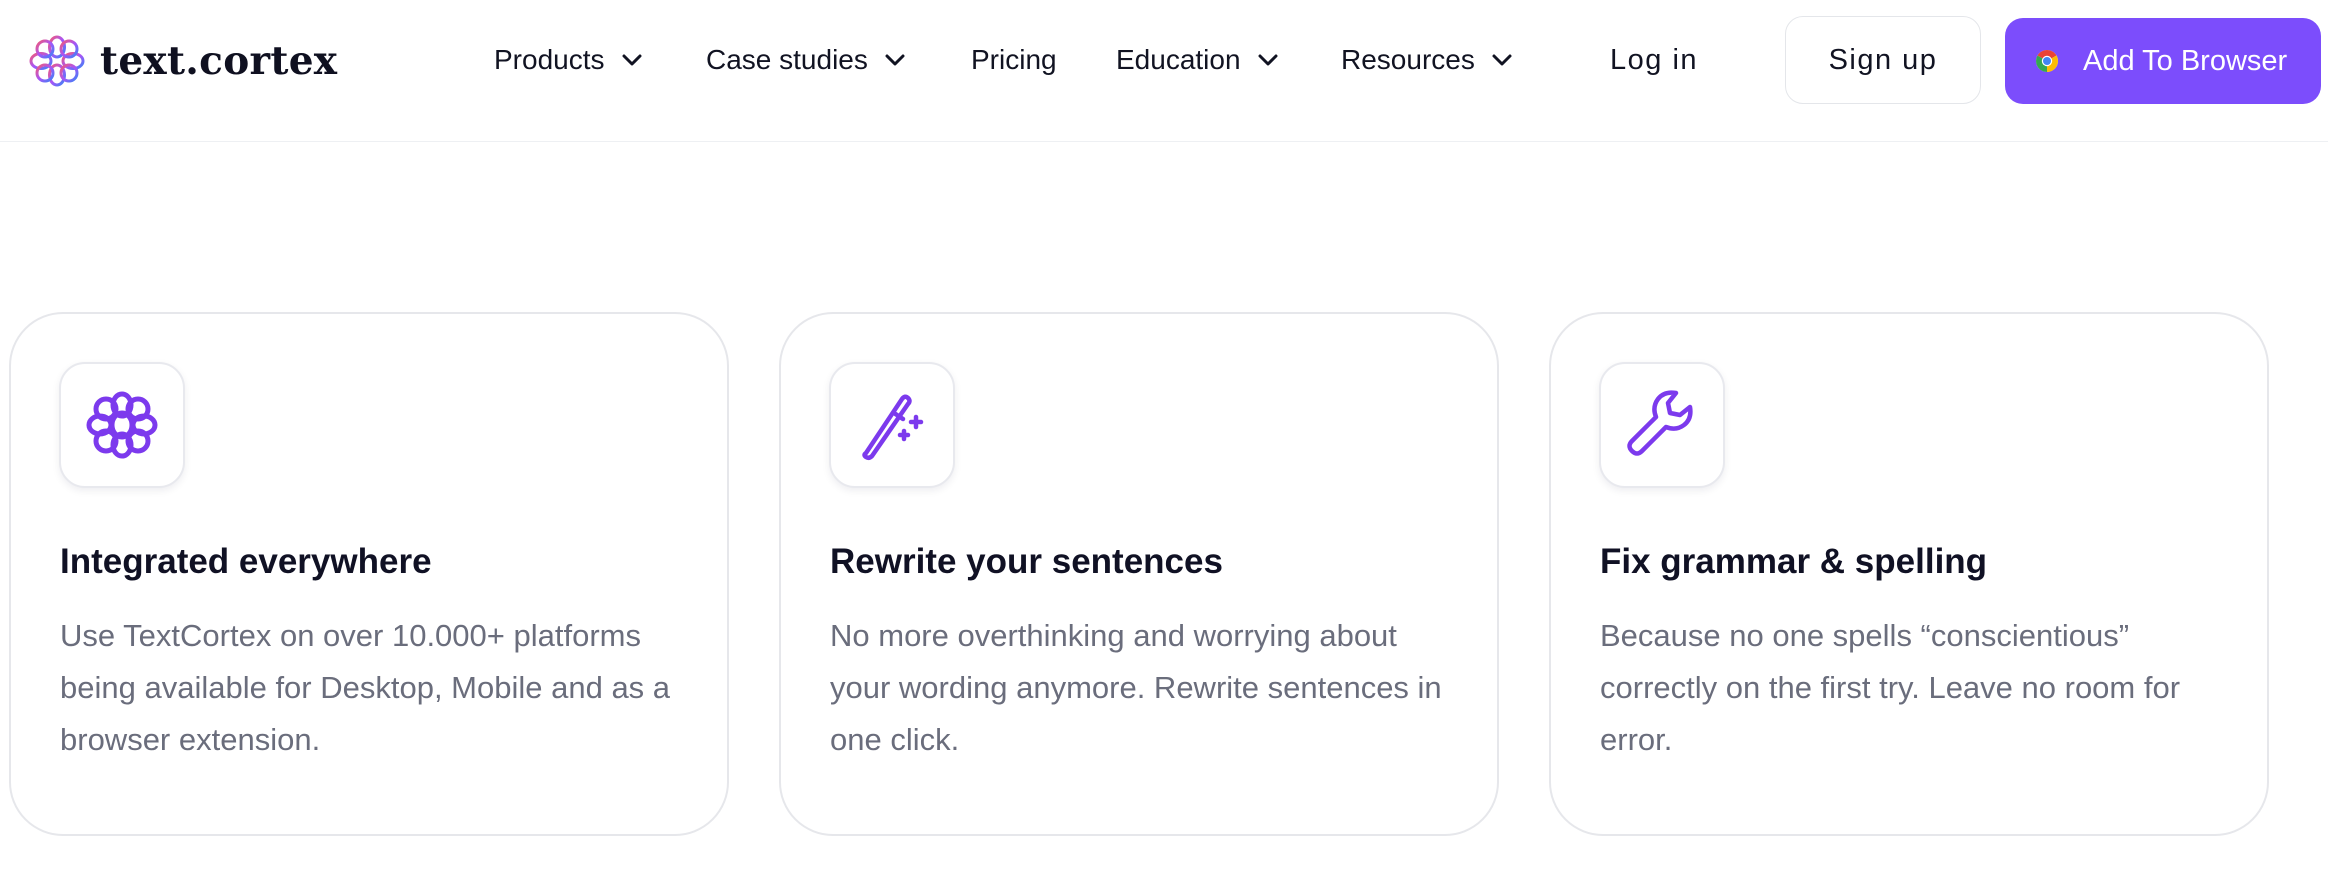 Image resolution: width=2328 pixels, height=878 pixels. I want to click on nav-item-label: Pricing, so click(1014, 59).